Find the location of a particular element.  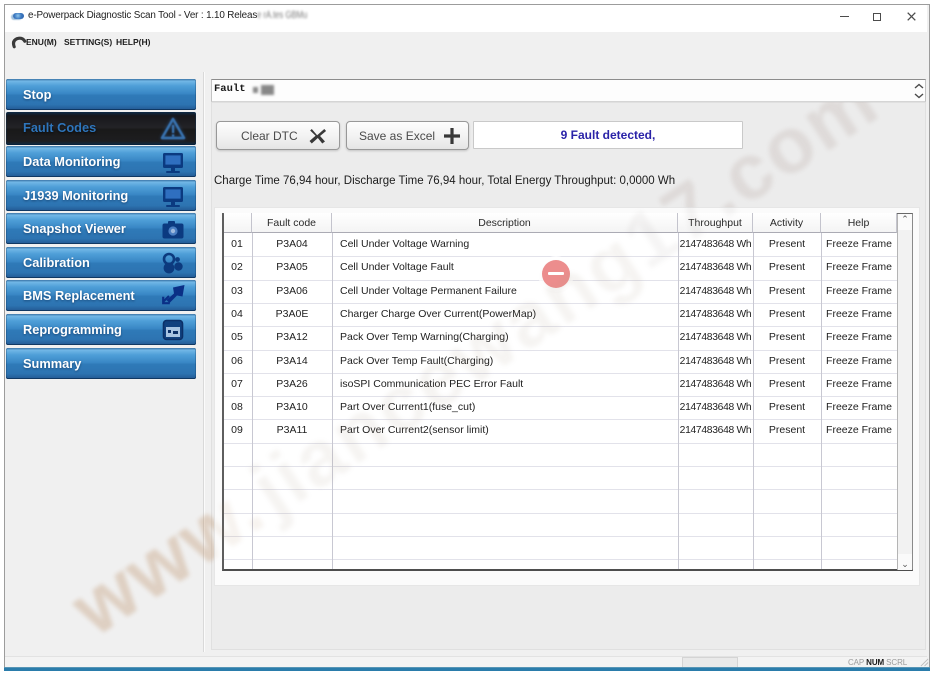

svg-text: www. is located at coordinates (167, 557).